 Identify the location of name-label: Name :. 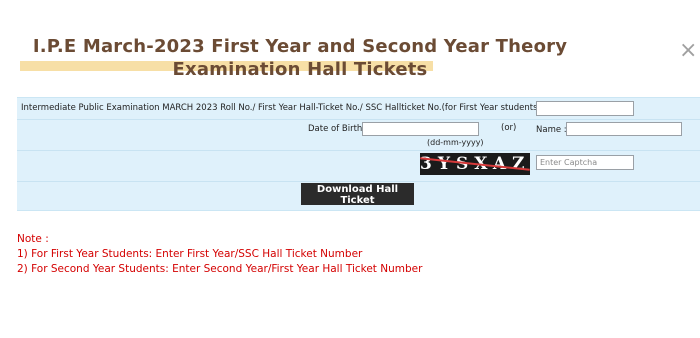
(551, 130).